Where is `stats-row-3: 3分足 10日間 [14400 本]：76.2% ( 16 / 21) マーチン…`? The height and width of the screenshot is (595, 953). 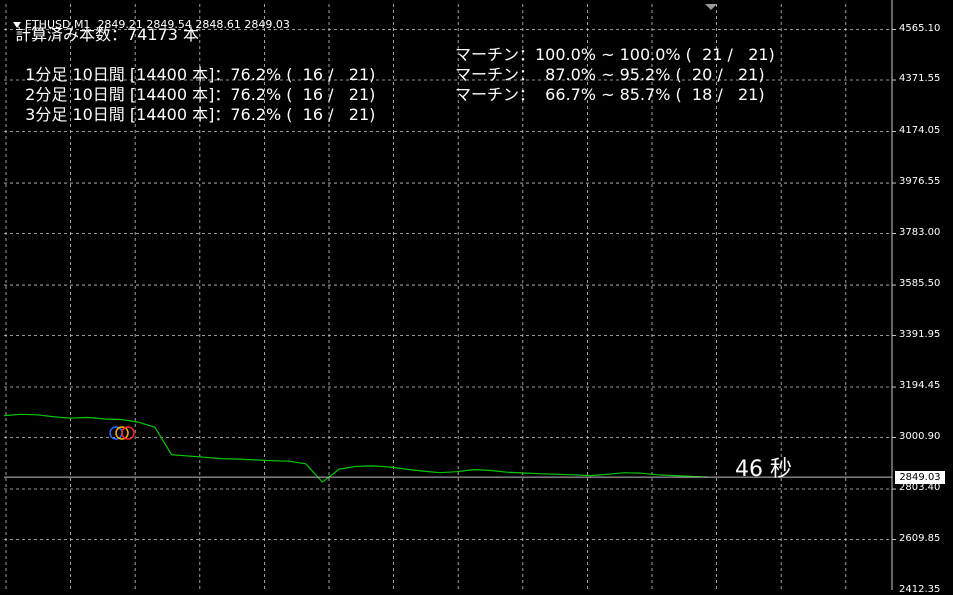
stats-row-3: 3分足 10日間 [14400 本]：76.2% ( 16 / 21) マーチン… is located at coordinates (389, 115).